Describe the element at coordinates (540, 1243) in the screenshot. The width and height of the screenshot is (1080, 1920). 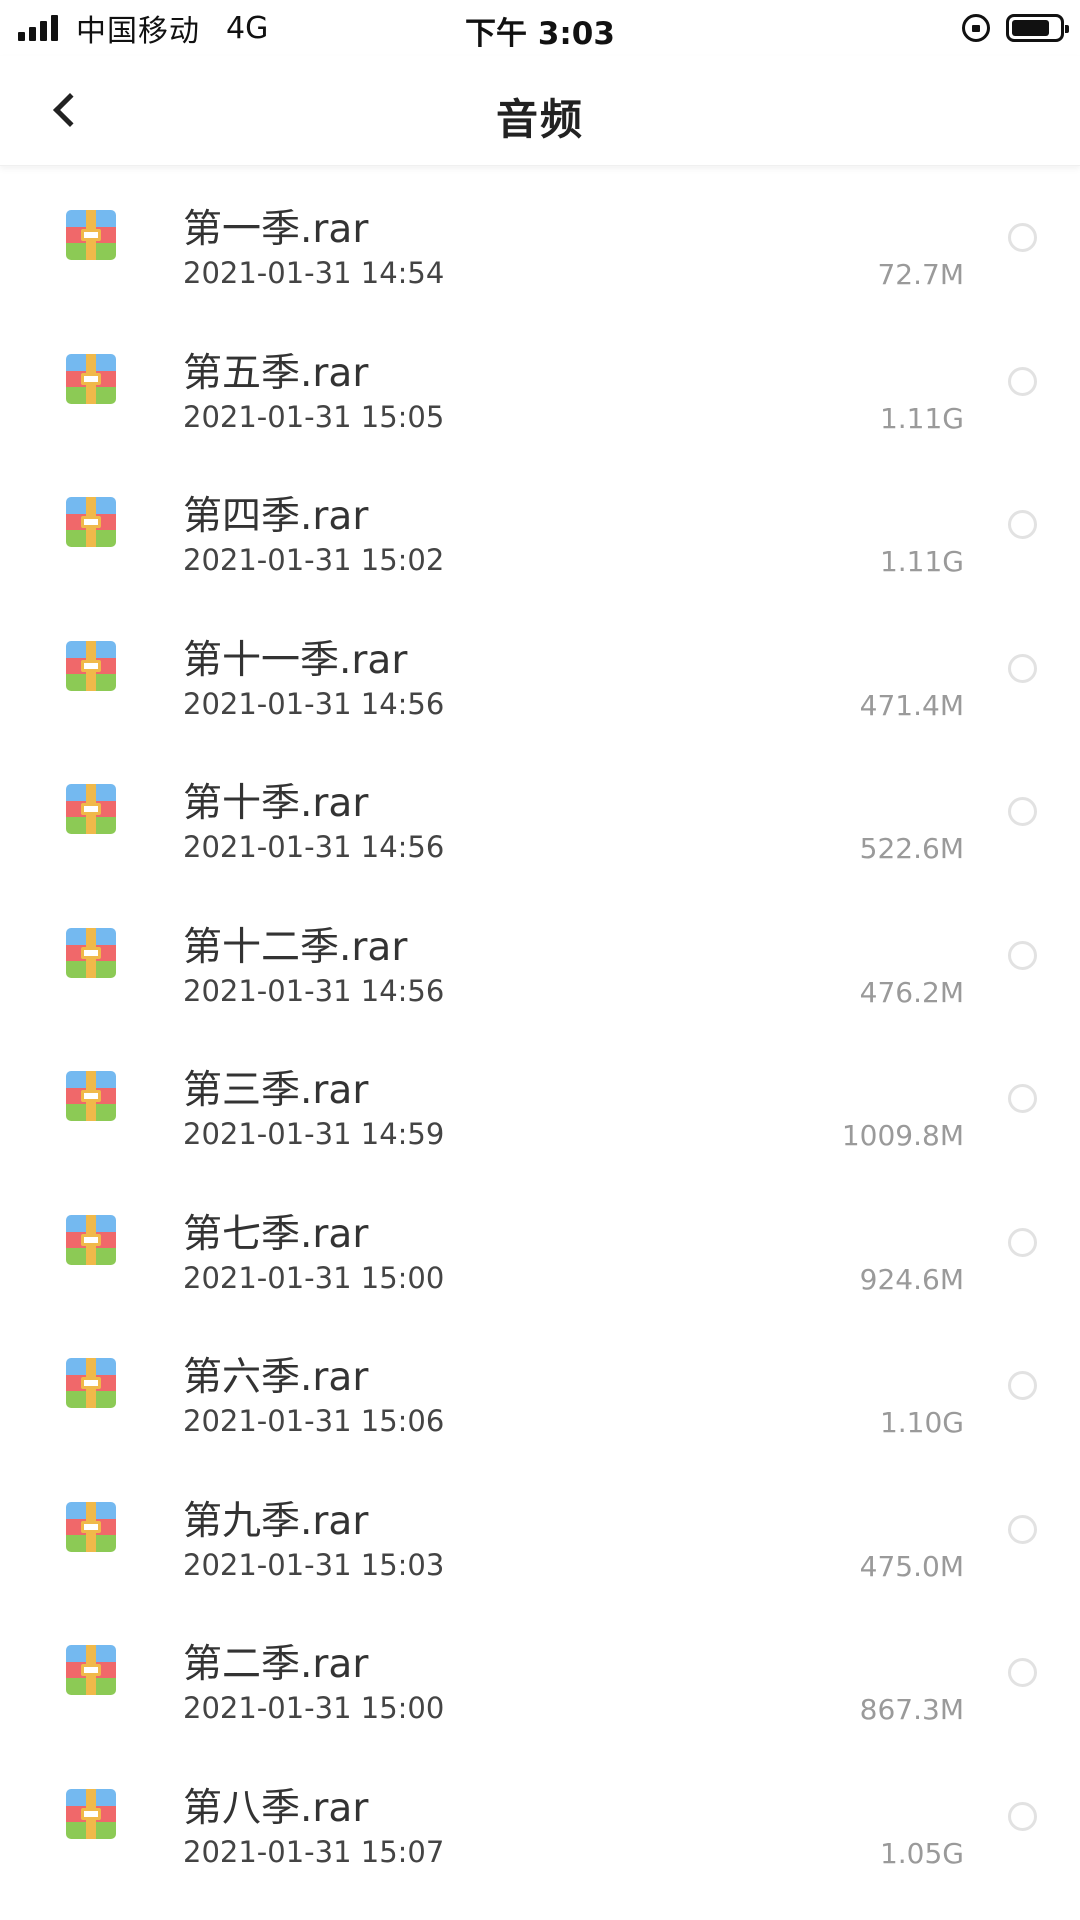
I see `list-item: 第七季.rar 2021-01-31 15:00 924.6M` at that location.